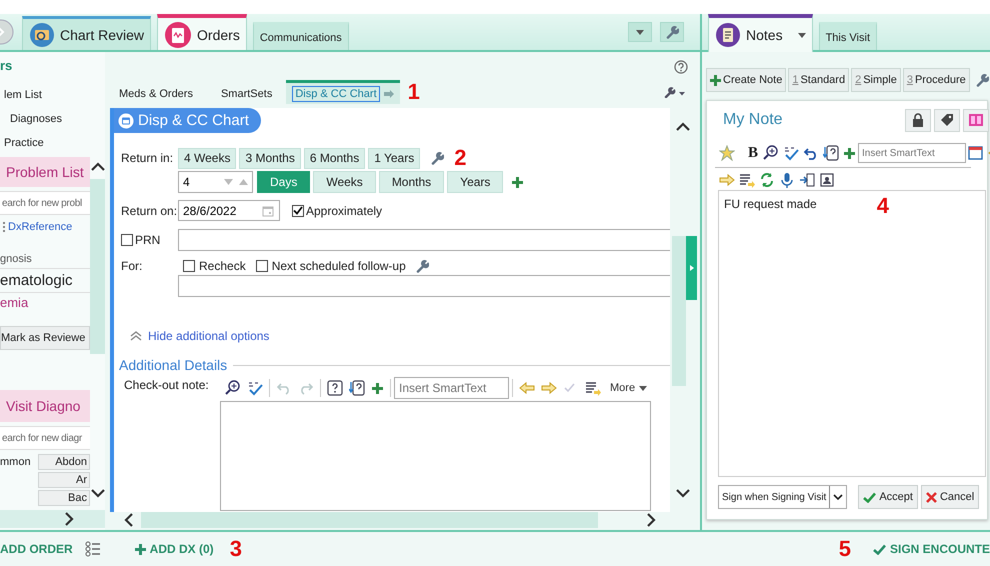 This screenshot has height=566, width=990. Describe the element at coordinates (344, 182) in the screenshot. I see `unit-button: Weeks` at that location.